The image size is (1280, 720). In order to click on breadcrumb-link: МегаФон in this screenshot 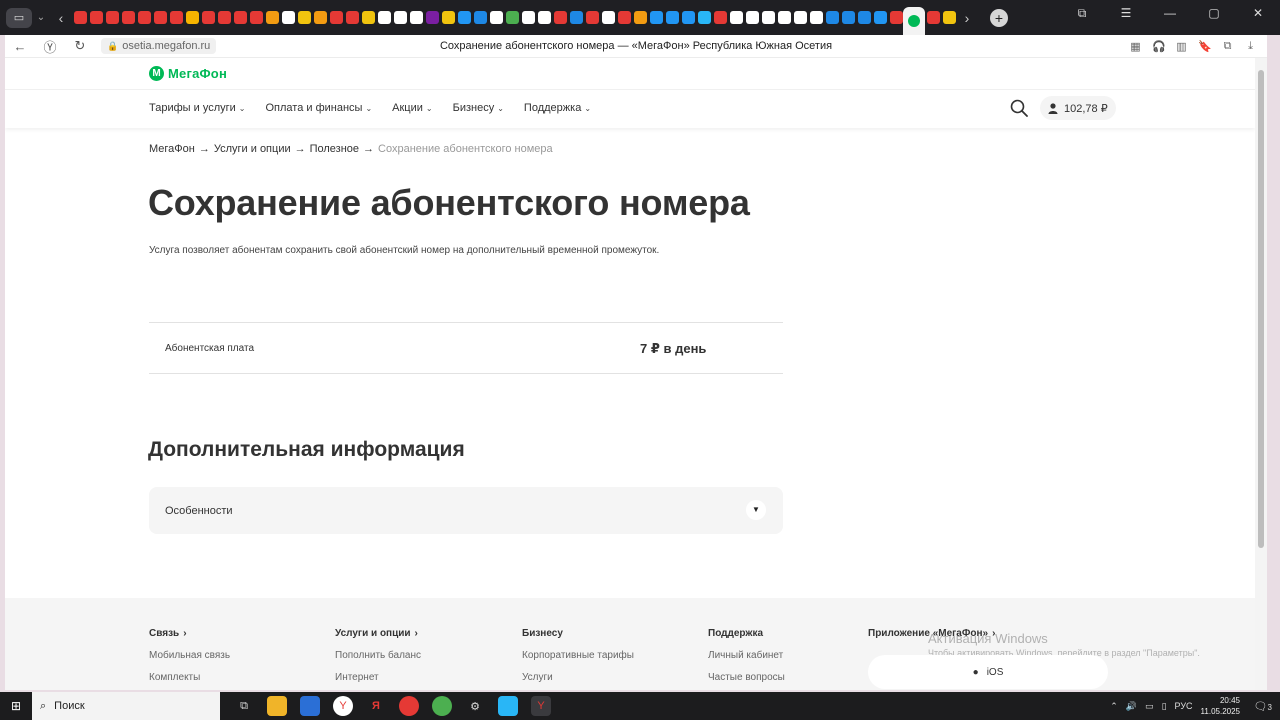, I will do `click(172, 149)`.